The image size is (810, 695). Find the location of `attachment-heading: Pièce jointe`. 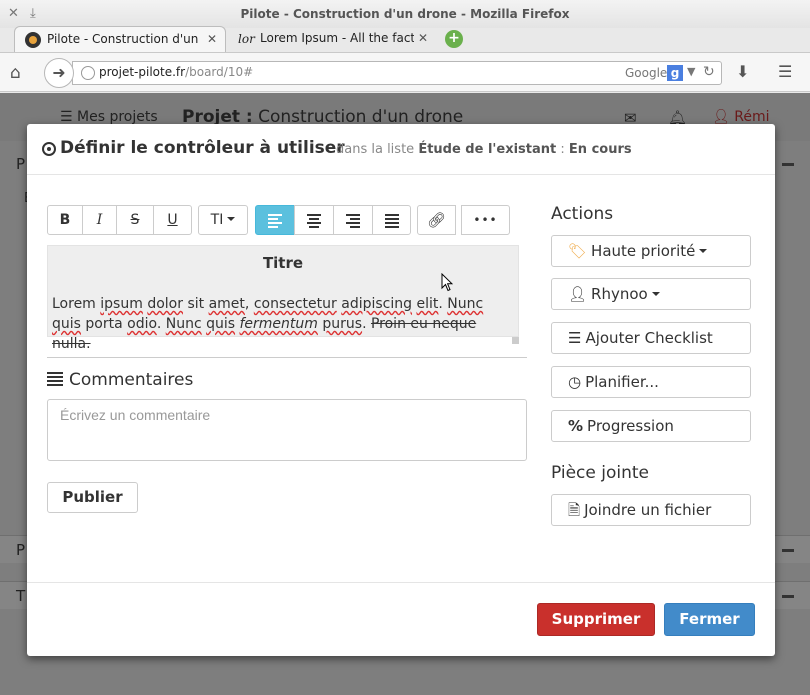

attachment-heading: Pièce jointe is located at coordinates (600, 473).